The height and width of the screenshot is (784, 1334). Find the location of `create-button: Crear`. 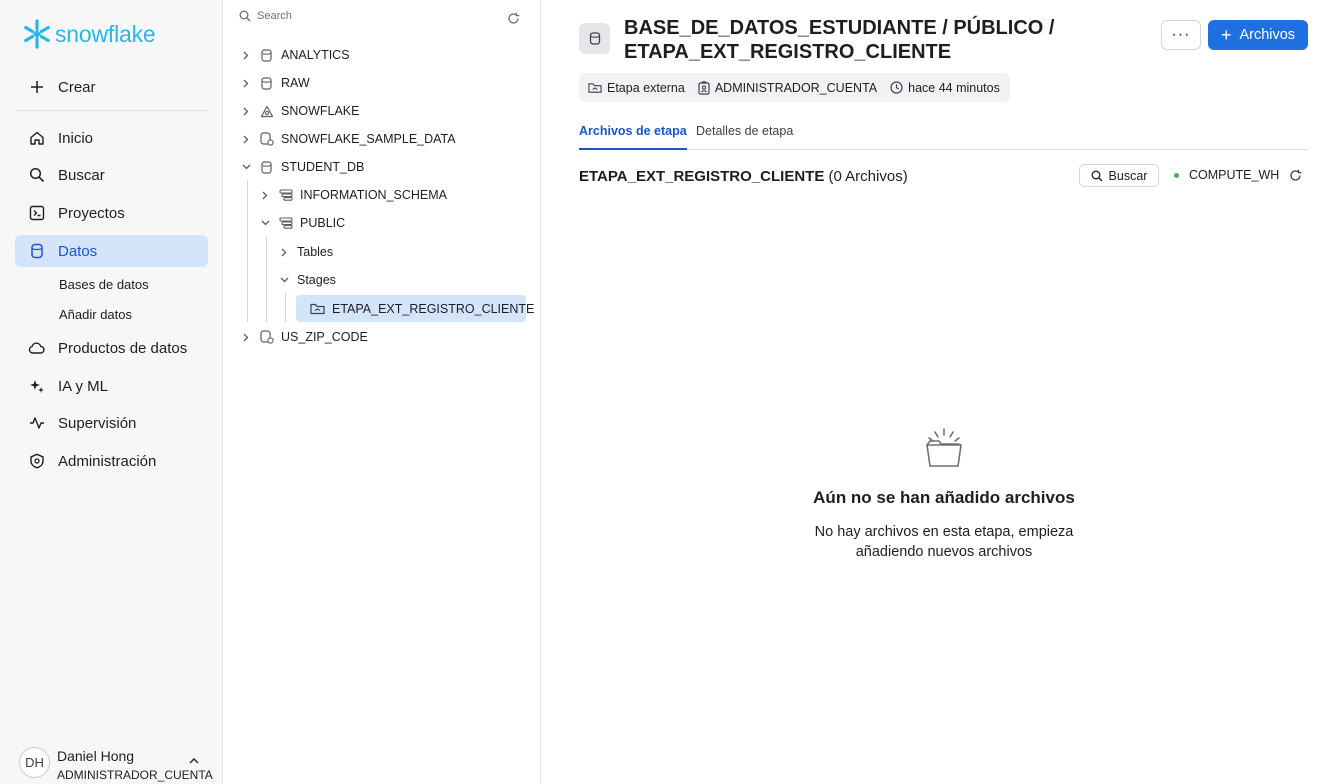

create-button: Crear is located at coordinates (111, 87).